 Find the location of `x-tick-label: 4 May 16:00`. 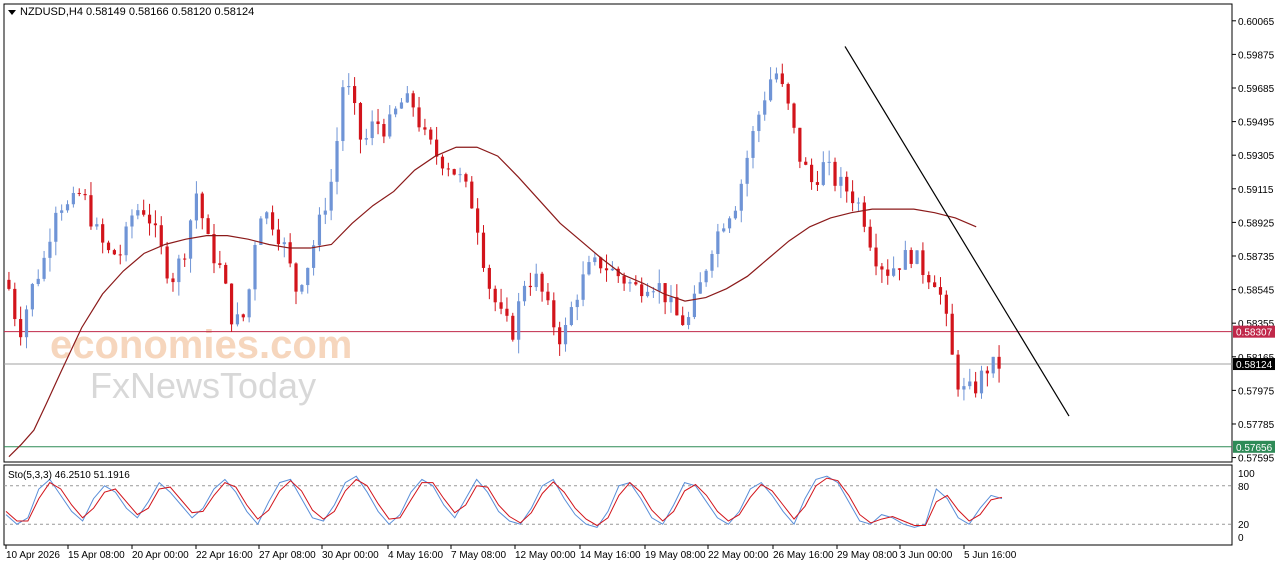

x-tick-label: 4 May 16:00 is located at coordinates (415, 555).